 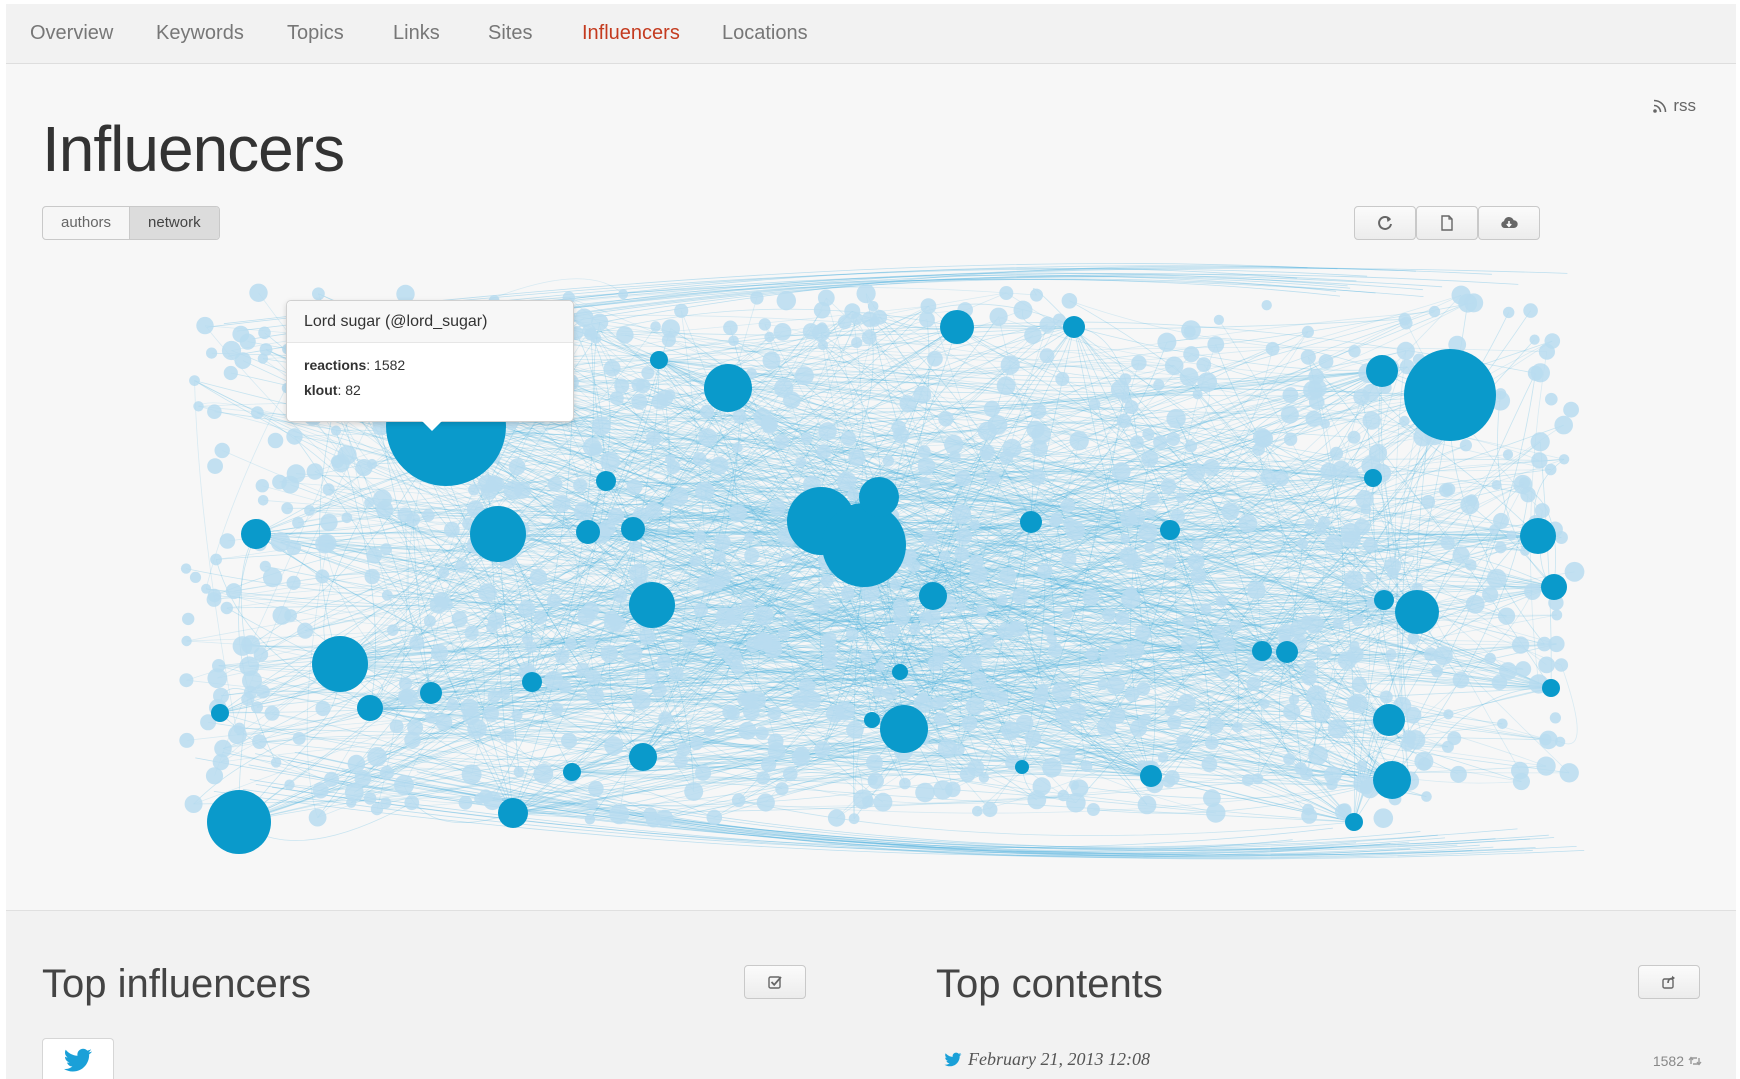 I want to click on nav-item-overview: Overview, so click(x=71, y=33).